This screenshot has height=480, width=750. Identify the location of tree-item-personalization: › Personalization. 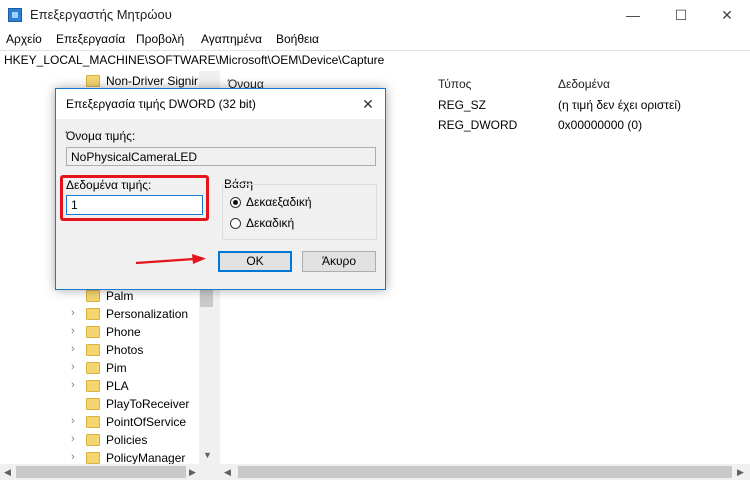
(100, 315).